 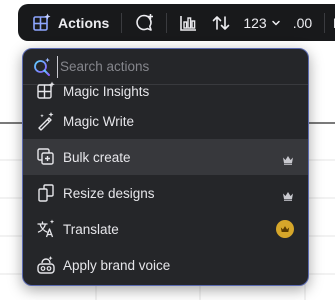 What do you see at coordinates (46, 193) in the screenshot?
I see `resize-icon` at bounding box center [46, 193].